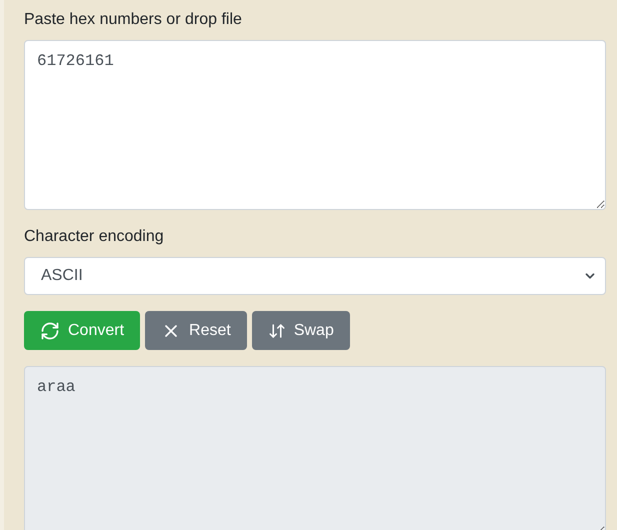  Describe the element at coordinates (196, 330) in the screenshot. I see `action-button: Reset` at that location.